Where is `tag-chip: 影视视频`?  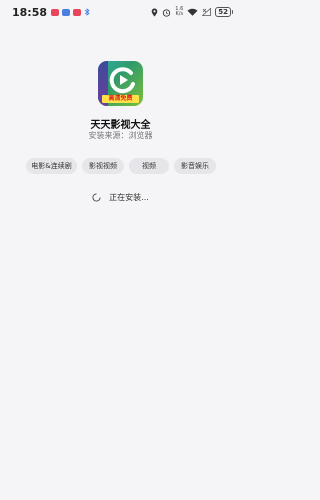
tag-chip: 影视视频 is located at coordinates (103, 166).